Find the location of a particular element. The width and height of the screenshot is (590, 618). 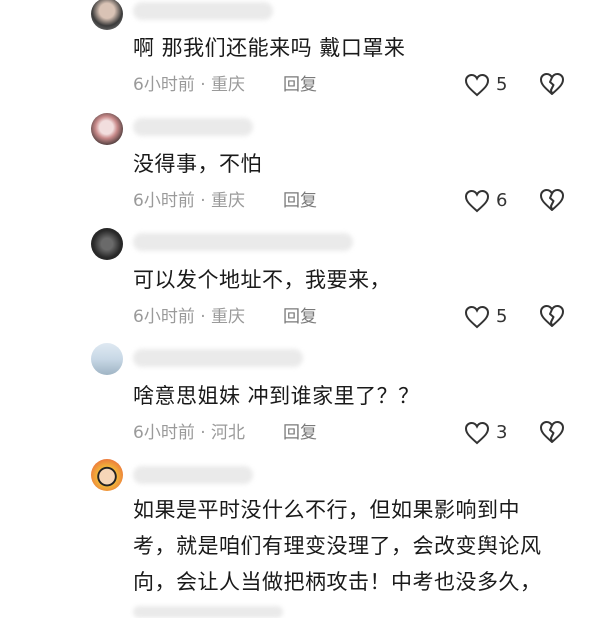

comment-meta: 6小时前 · 河北 is located at coordinates (189, 433).